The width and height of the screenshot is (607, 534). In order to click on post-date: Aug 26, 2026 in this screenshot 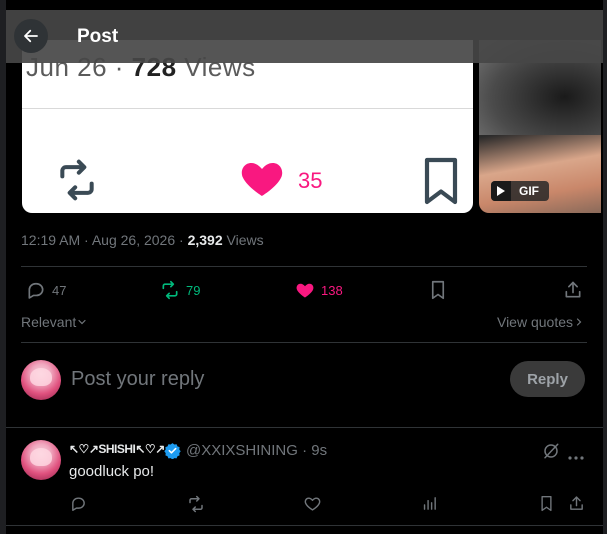, I will do `click(133, 240)`.